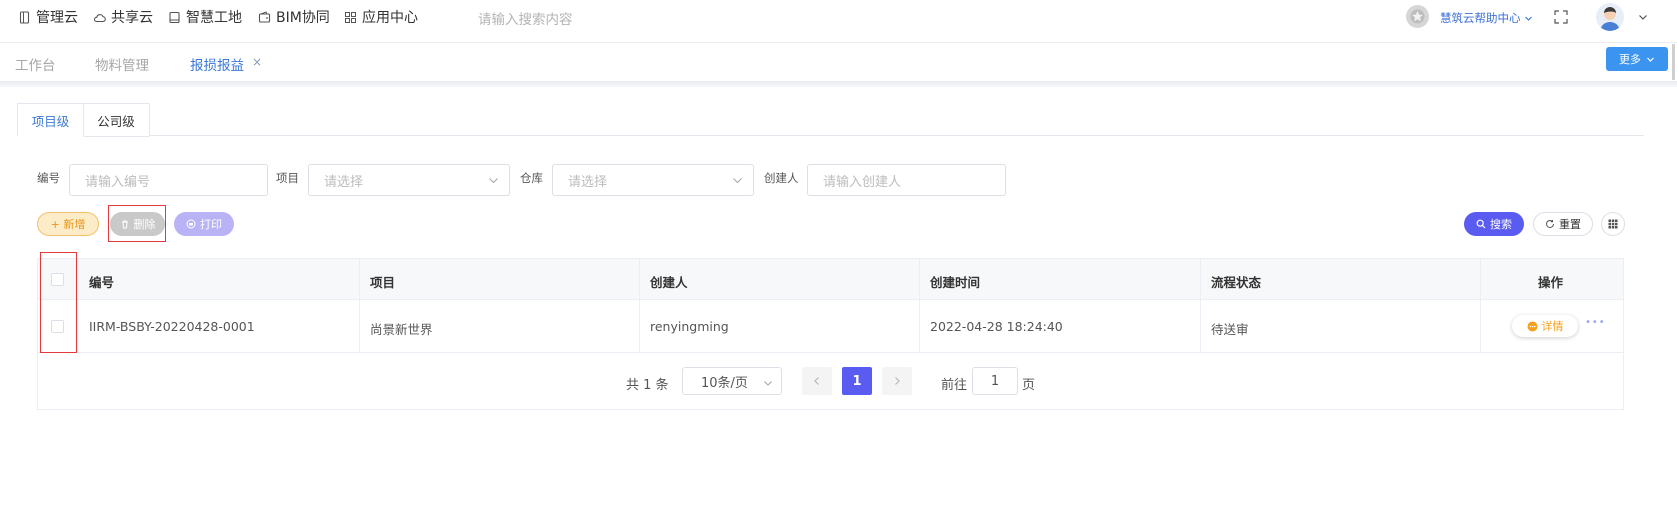  I want to click on avatar, so click(1610, 17).